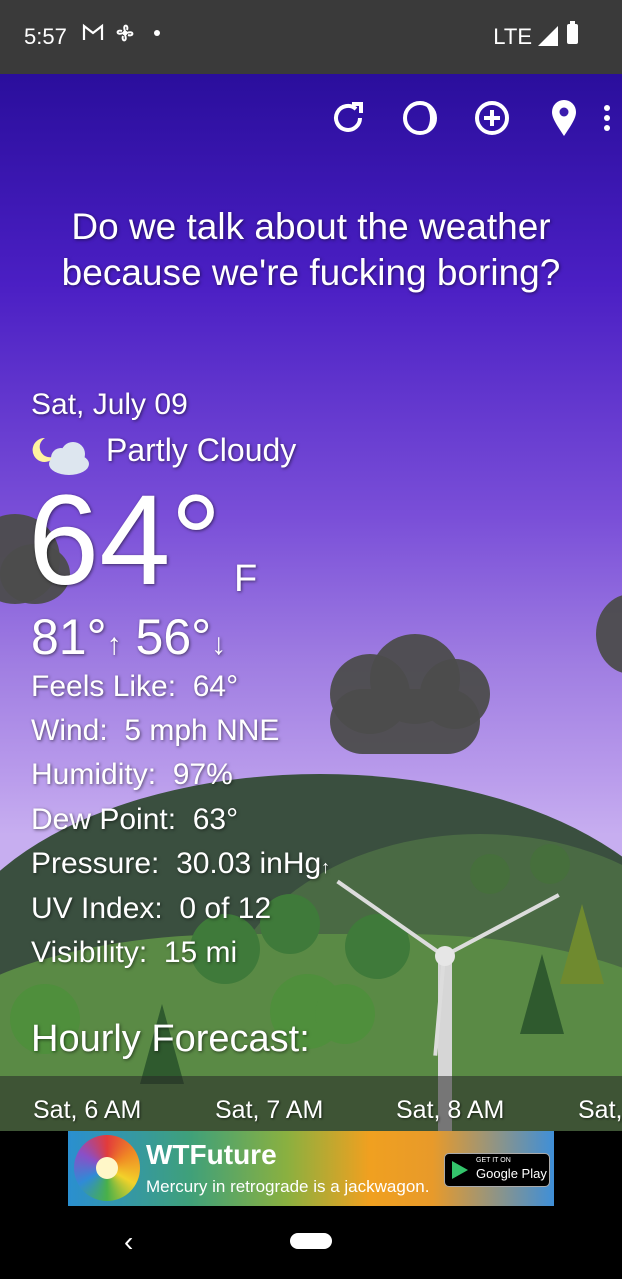 Image resolution: width=622 pixels, height=1279 pixels. Describe the element at coordinates (460, 1170) in the screenshot. I see `google-play-icon` at that location.